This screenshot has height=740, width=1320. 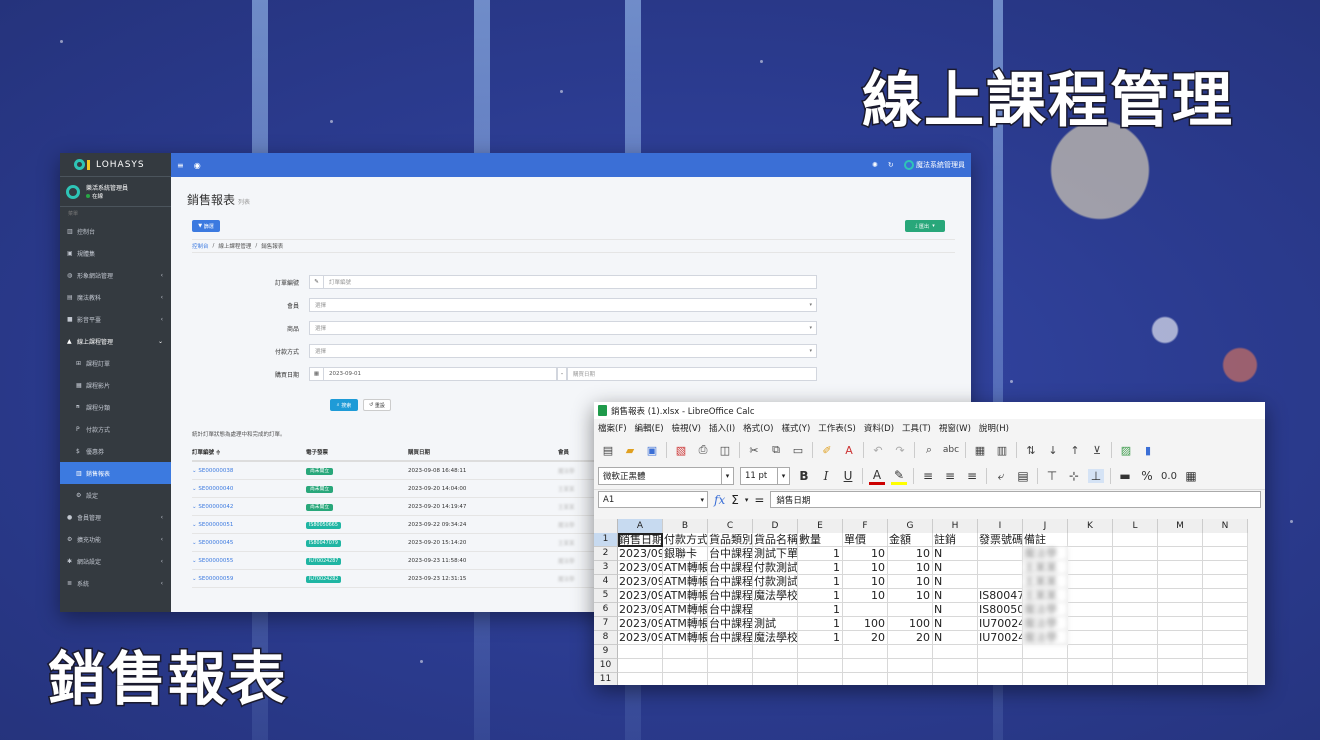 I want to click on highlight-icon: ✎, so click(x=899, y=476).